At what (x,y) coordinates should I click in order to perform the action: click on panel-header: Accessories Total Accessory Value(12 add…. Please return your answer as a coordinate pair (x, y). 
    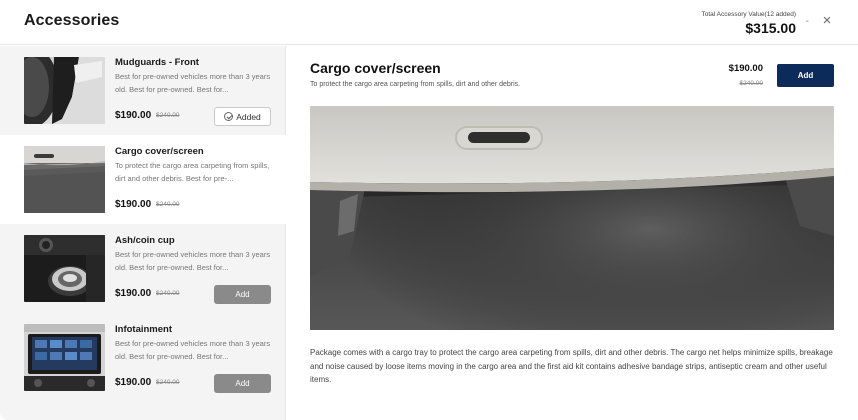
    Looking at the image, I should click on (429, 22).